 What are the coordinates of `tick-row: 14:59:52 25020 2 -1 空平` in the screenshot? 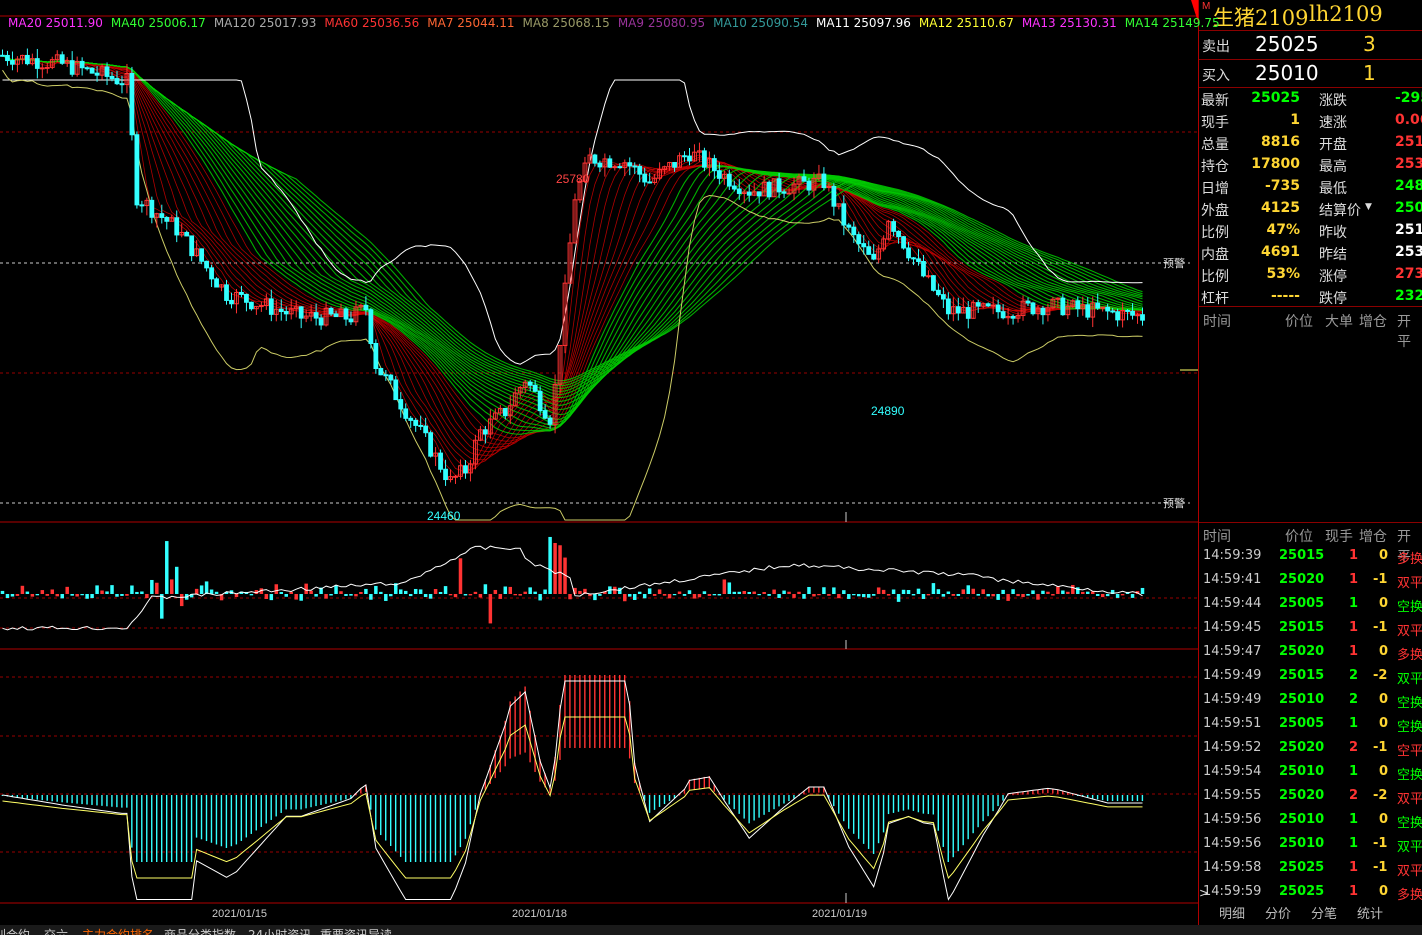 It's located at (1310, 748).